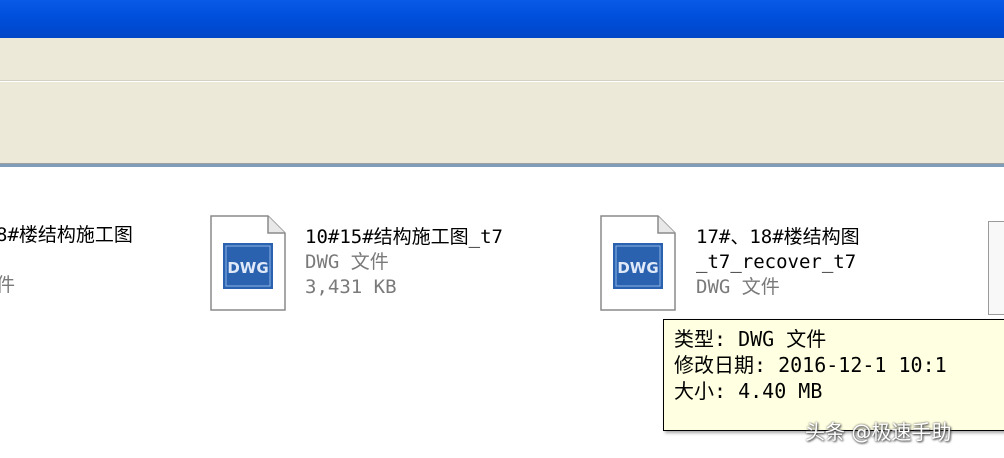 Image resolution: width=1004 pixels, height=458 pixels. Describe the element at coordinates (404, 237) in the screenshot. I see `file-name: 10#15#结构施工图_t7` at that location.